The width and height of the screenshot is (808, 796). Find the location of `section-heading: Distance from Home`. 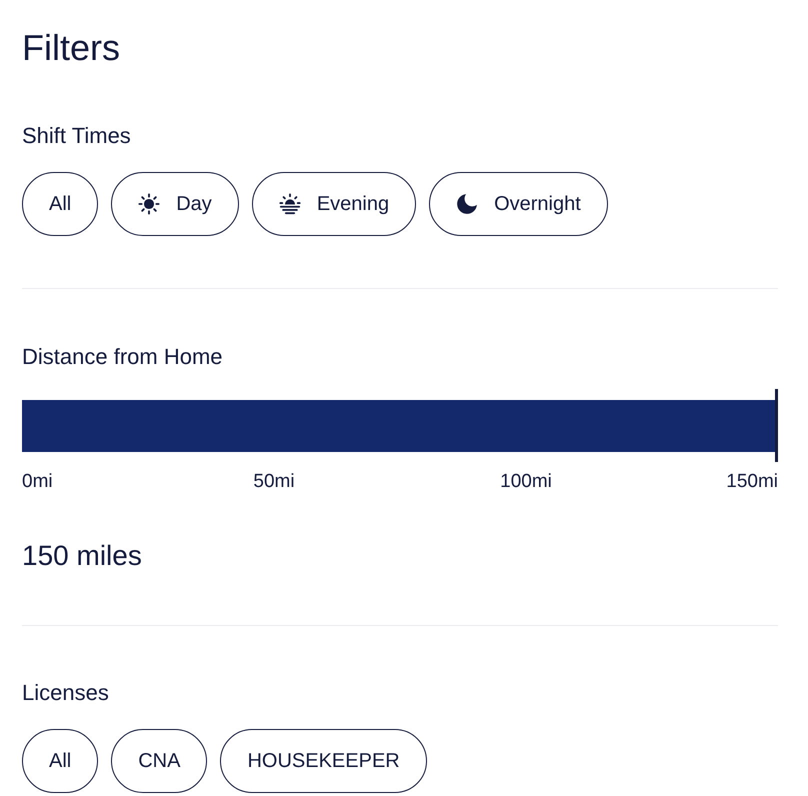

section-heading: Distance from Home is located at coordinates (123, 357).